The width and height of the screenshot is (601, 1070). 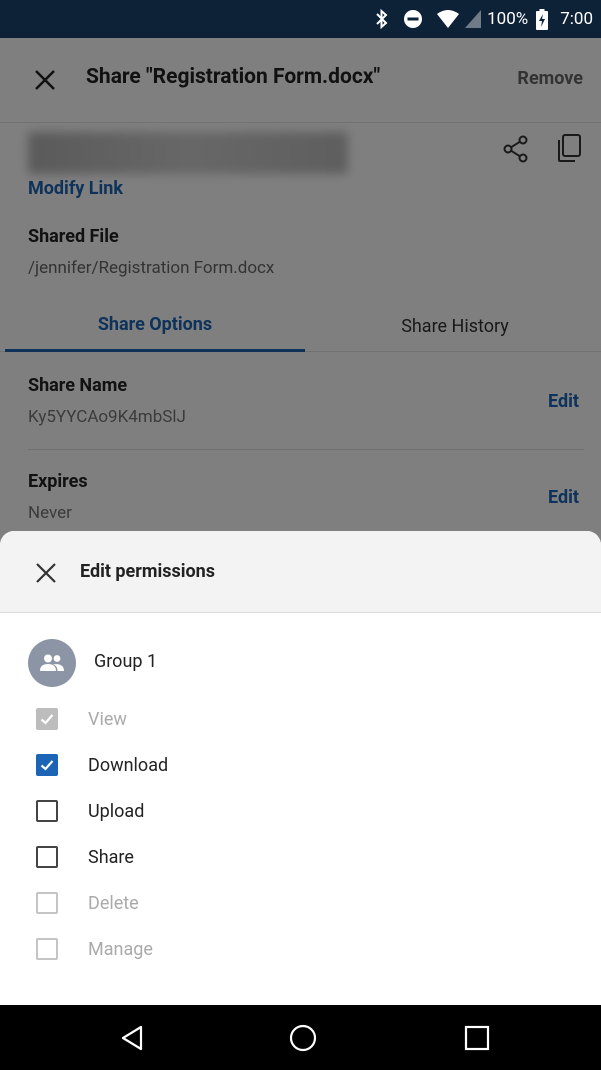 What do you see at coordinates (473, 19) in the screenshot?
I see `cell-signal-icon` at bounding box center [473, 19].